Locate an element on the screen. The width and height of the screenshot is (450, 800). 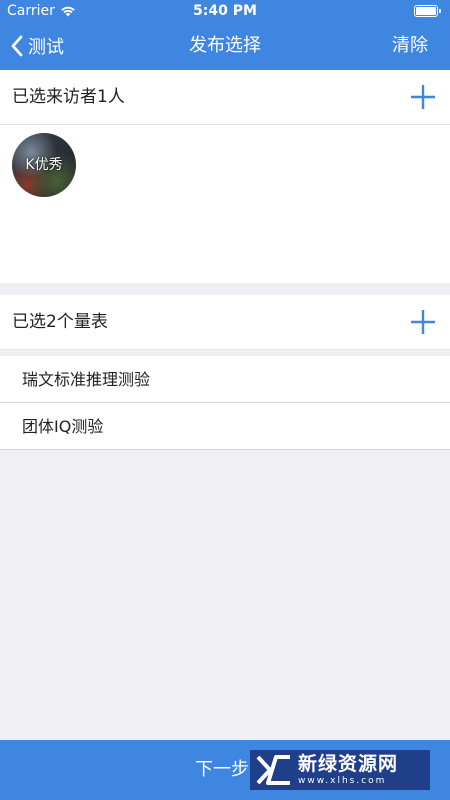
app-header: Carrier 5:40 PM 测试 发布选择 清除 is located at coordinates (225, 35).